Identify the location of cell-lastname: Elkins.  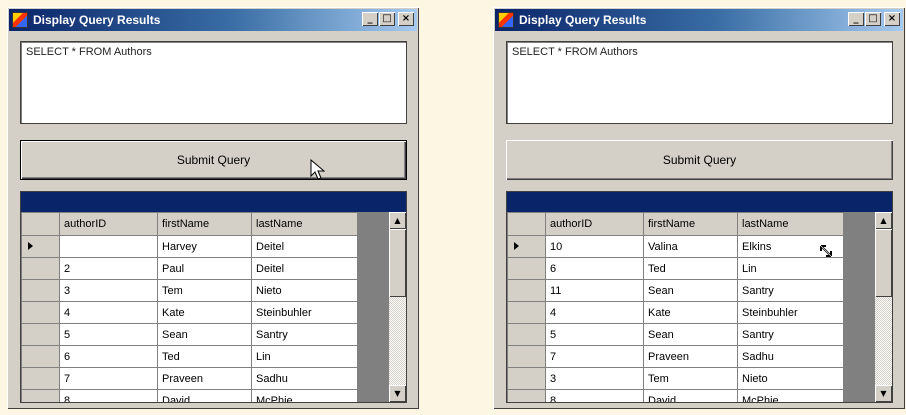
(790, 246).